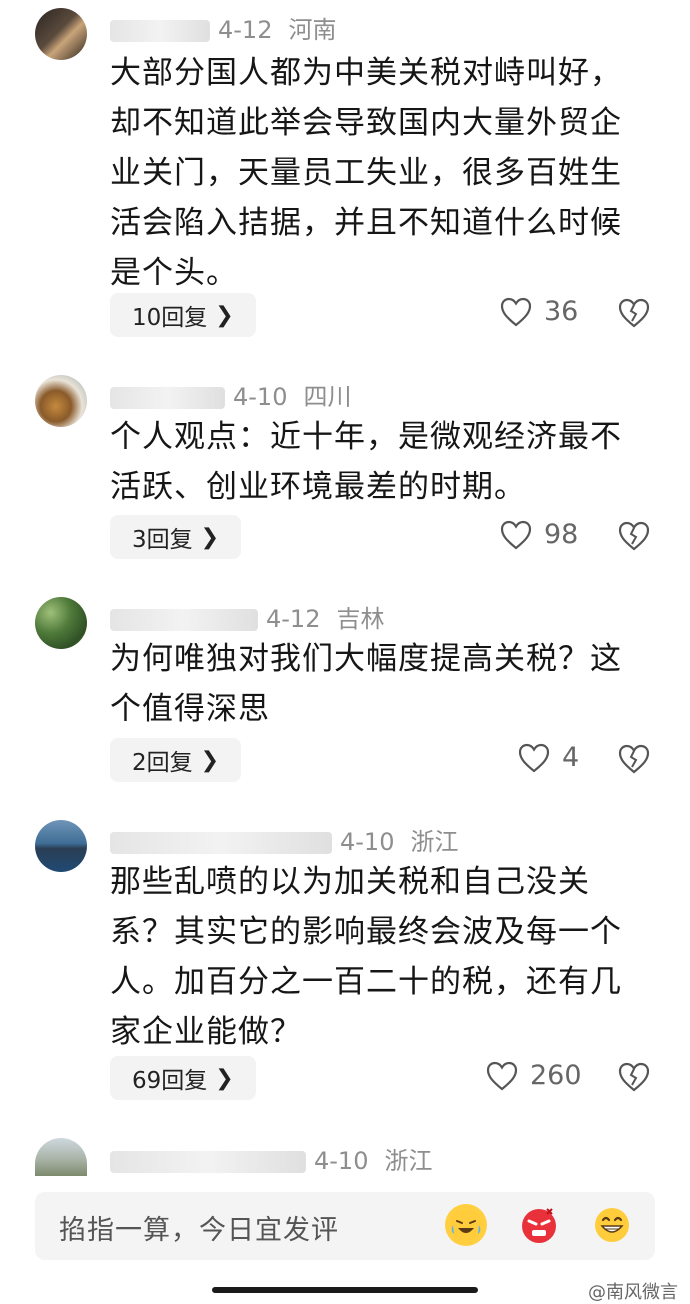 This screenshot has height=1304, width=690. What do you see at coordinates (162, 763) in the screenshot?
I see `reply-count-label: 2回复` at bounding box center [162, 763].